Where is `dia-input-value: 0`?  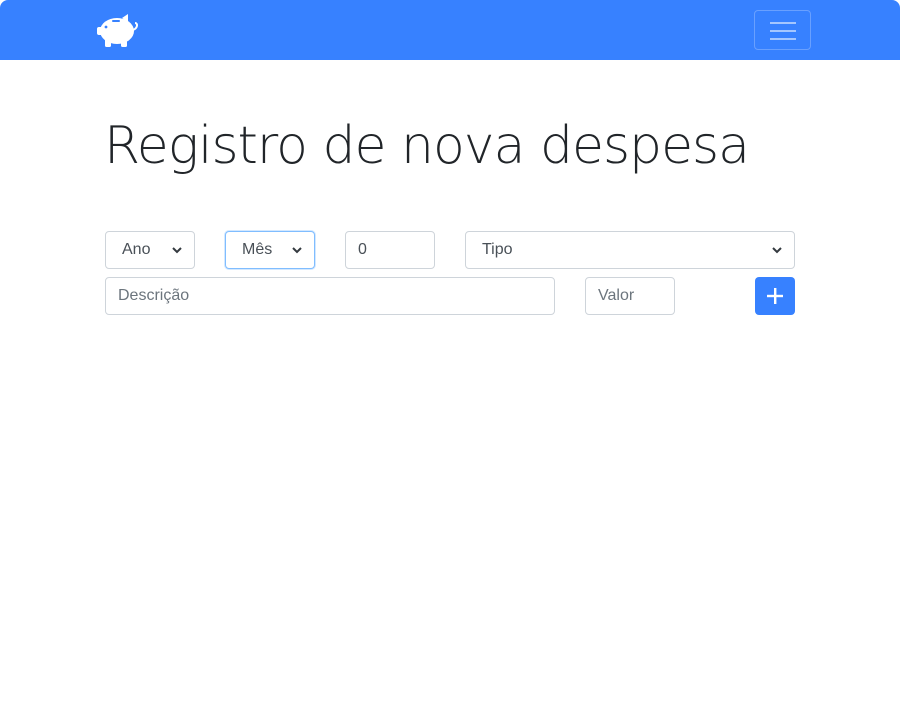 dia-input-value: 0 is located at coordinates (362, 249).